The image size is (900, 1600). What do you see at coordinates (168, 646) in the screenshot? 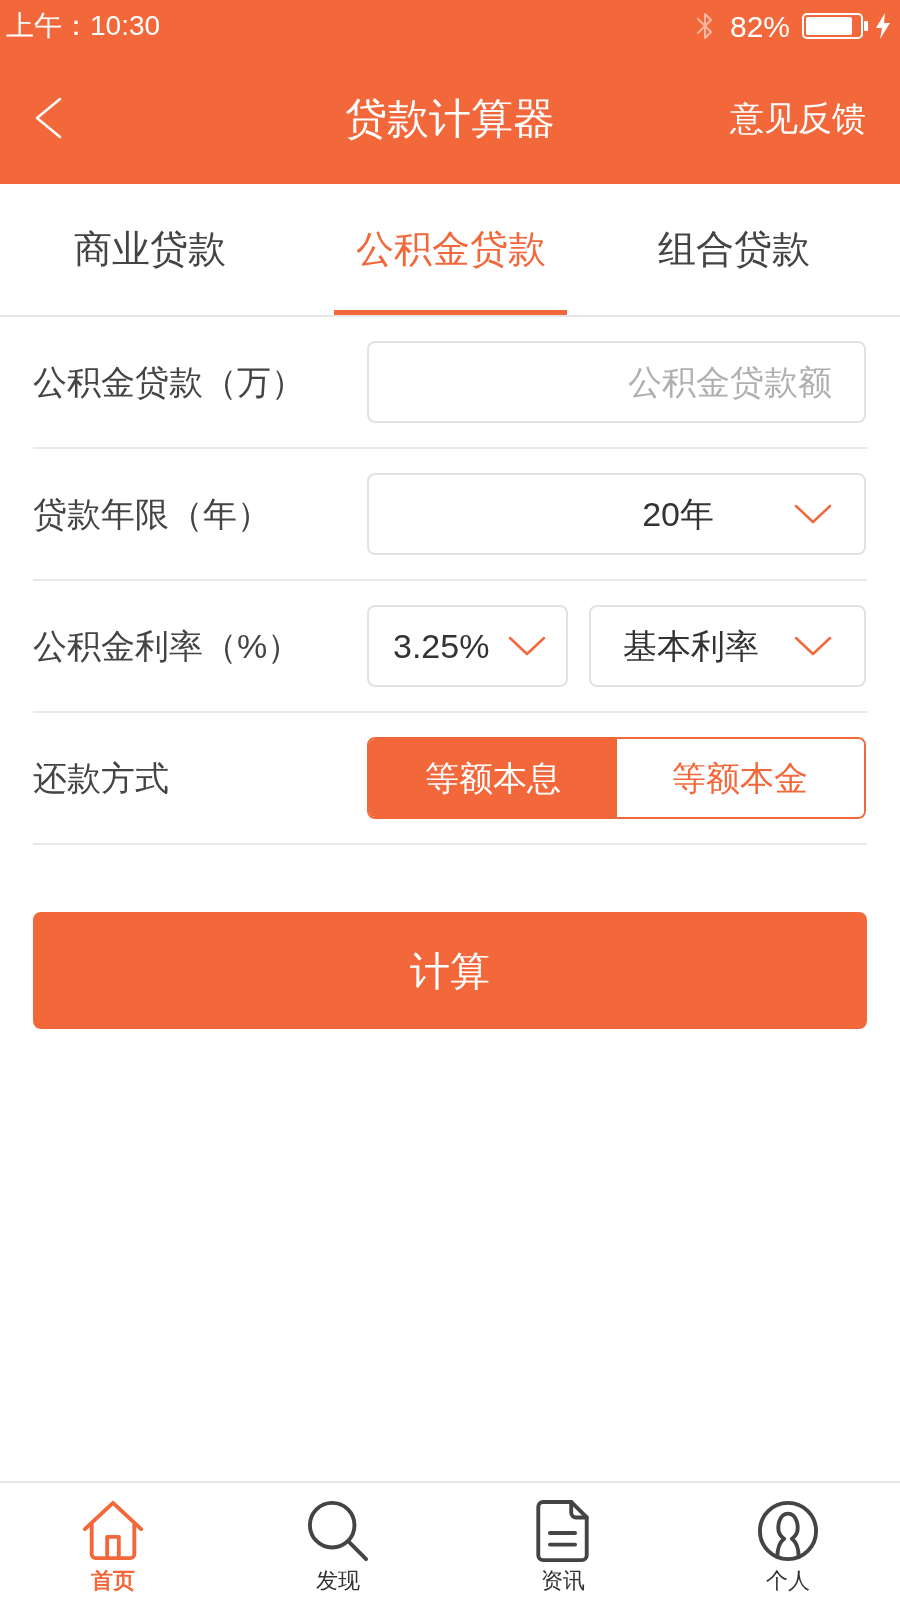
I see `field-label: 公积金利率（%）` at bounding box center [168, 646].